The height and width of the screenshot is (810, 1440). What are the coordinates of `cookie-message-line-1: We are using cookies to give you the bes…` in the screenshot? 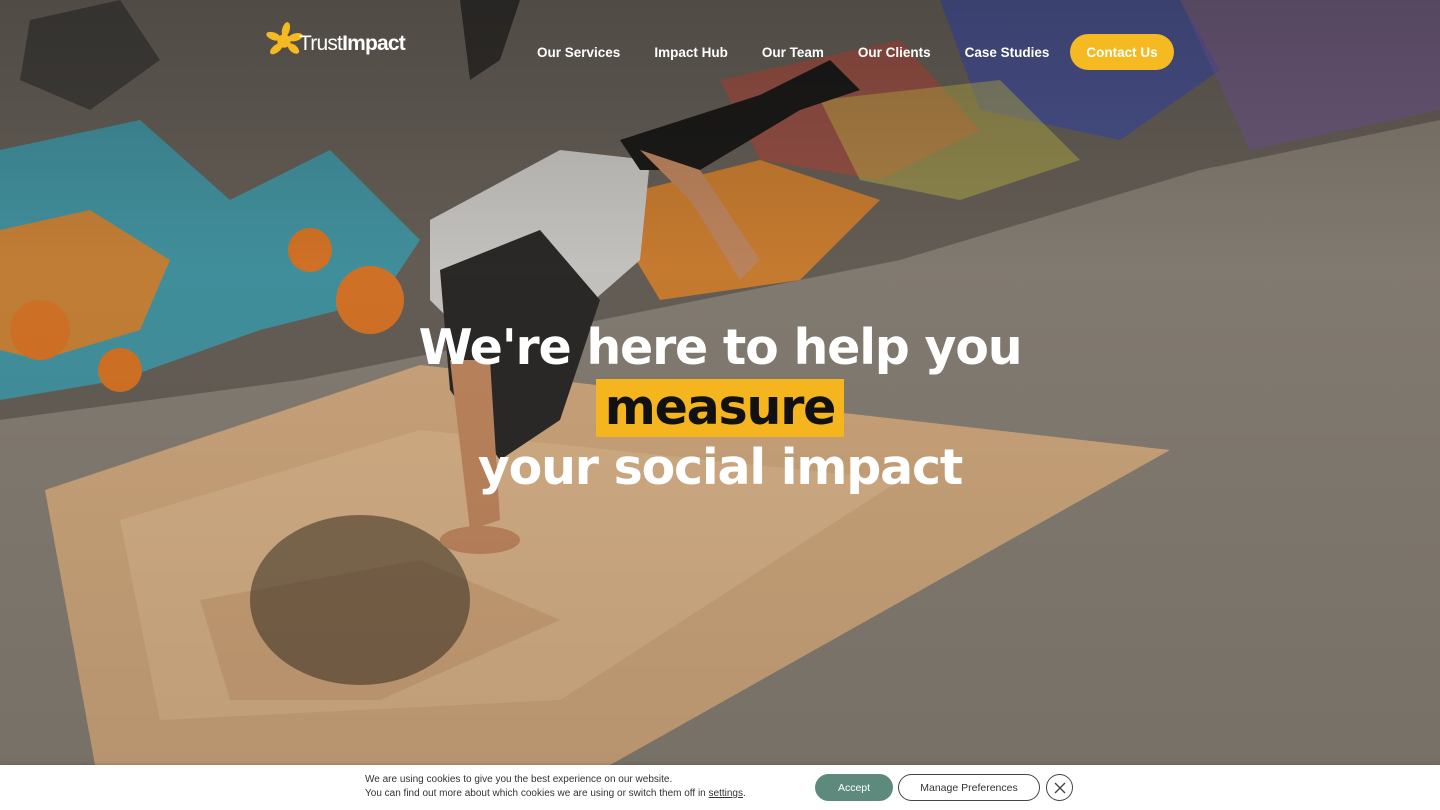 It's located at (519, 779).